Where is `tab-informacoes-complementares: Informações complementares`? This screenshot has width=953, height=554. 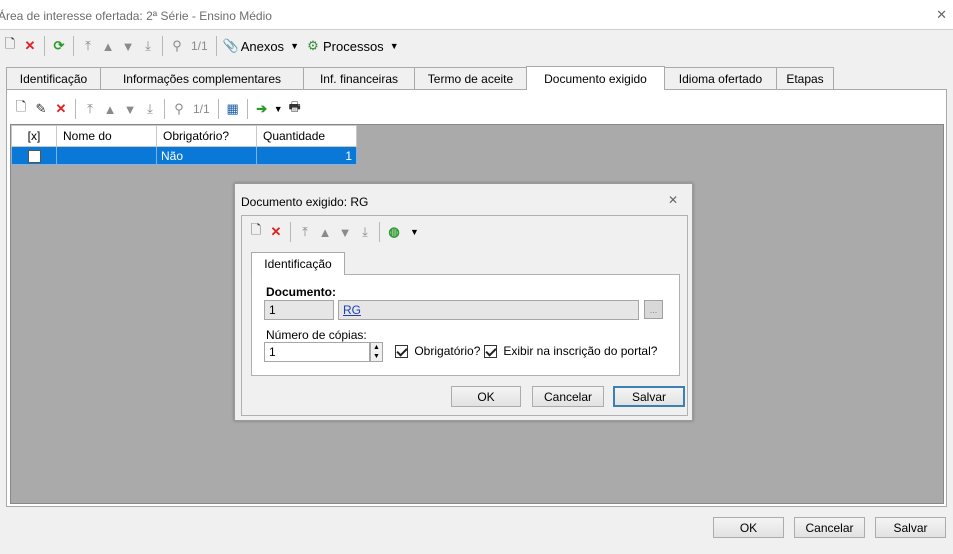
tab-informacoes-complementares: Informações complementares is located at coordinates (202, 78).